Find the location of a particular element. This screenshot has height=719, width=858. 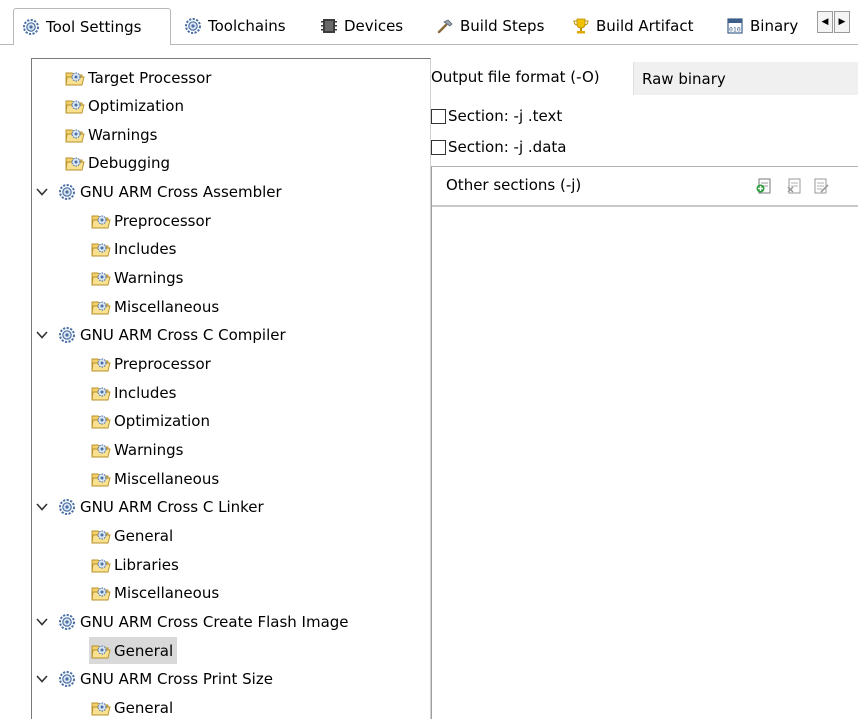

edit-icon is located at coordinates (821, 186).